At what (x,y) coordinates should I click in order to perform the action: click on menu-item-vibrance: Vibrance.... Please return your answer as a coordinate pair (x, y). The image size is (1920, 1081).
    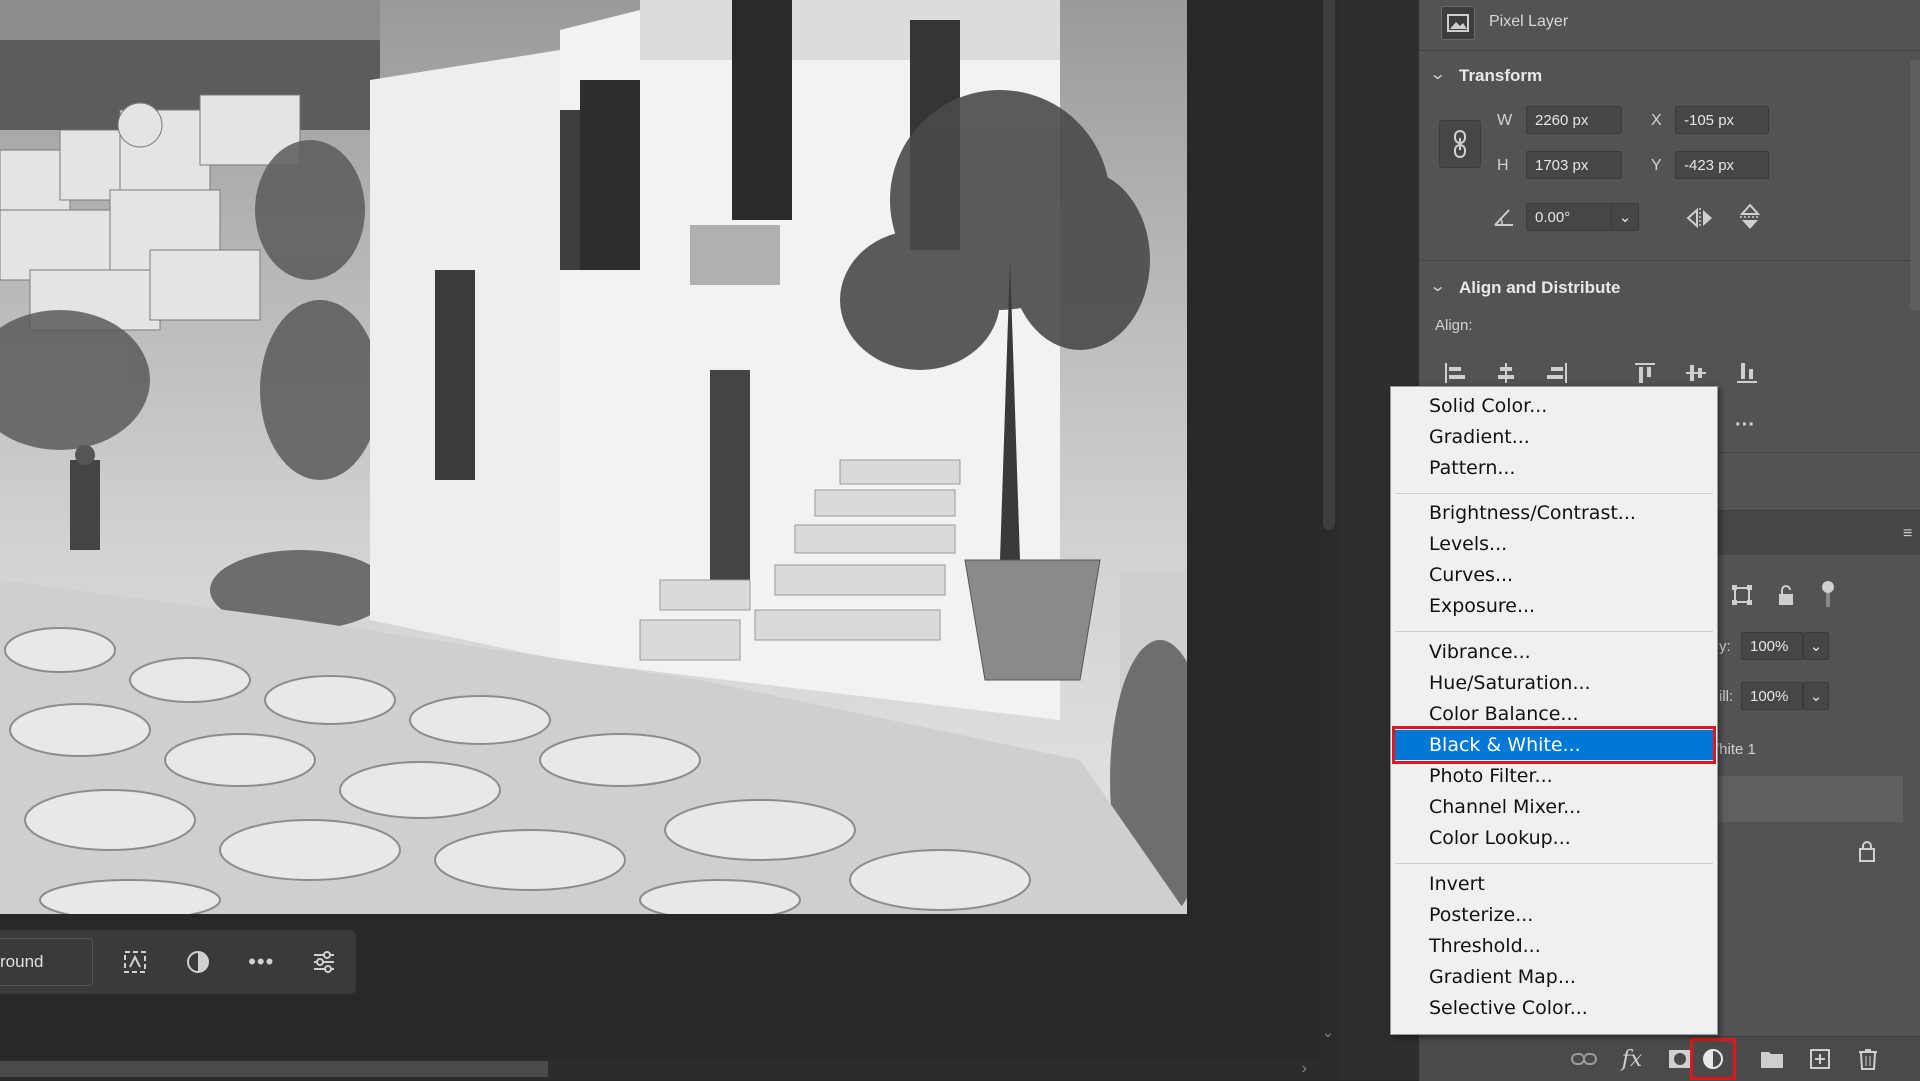
    Looking at the image, I should click on (1554, 652).